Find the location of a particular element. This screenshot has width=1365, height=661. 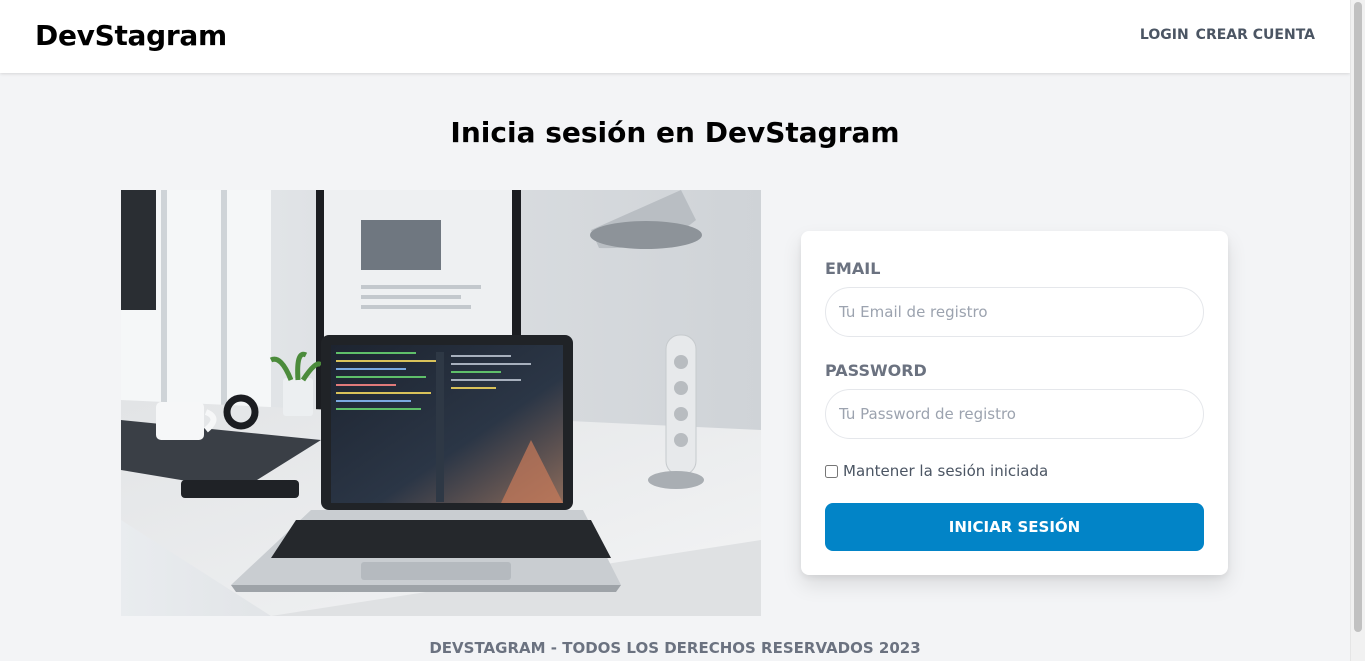

scrollbar-thumb is located at coordinates (1358, 317).